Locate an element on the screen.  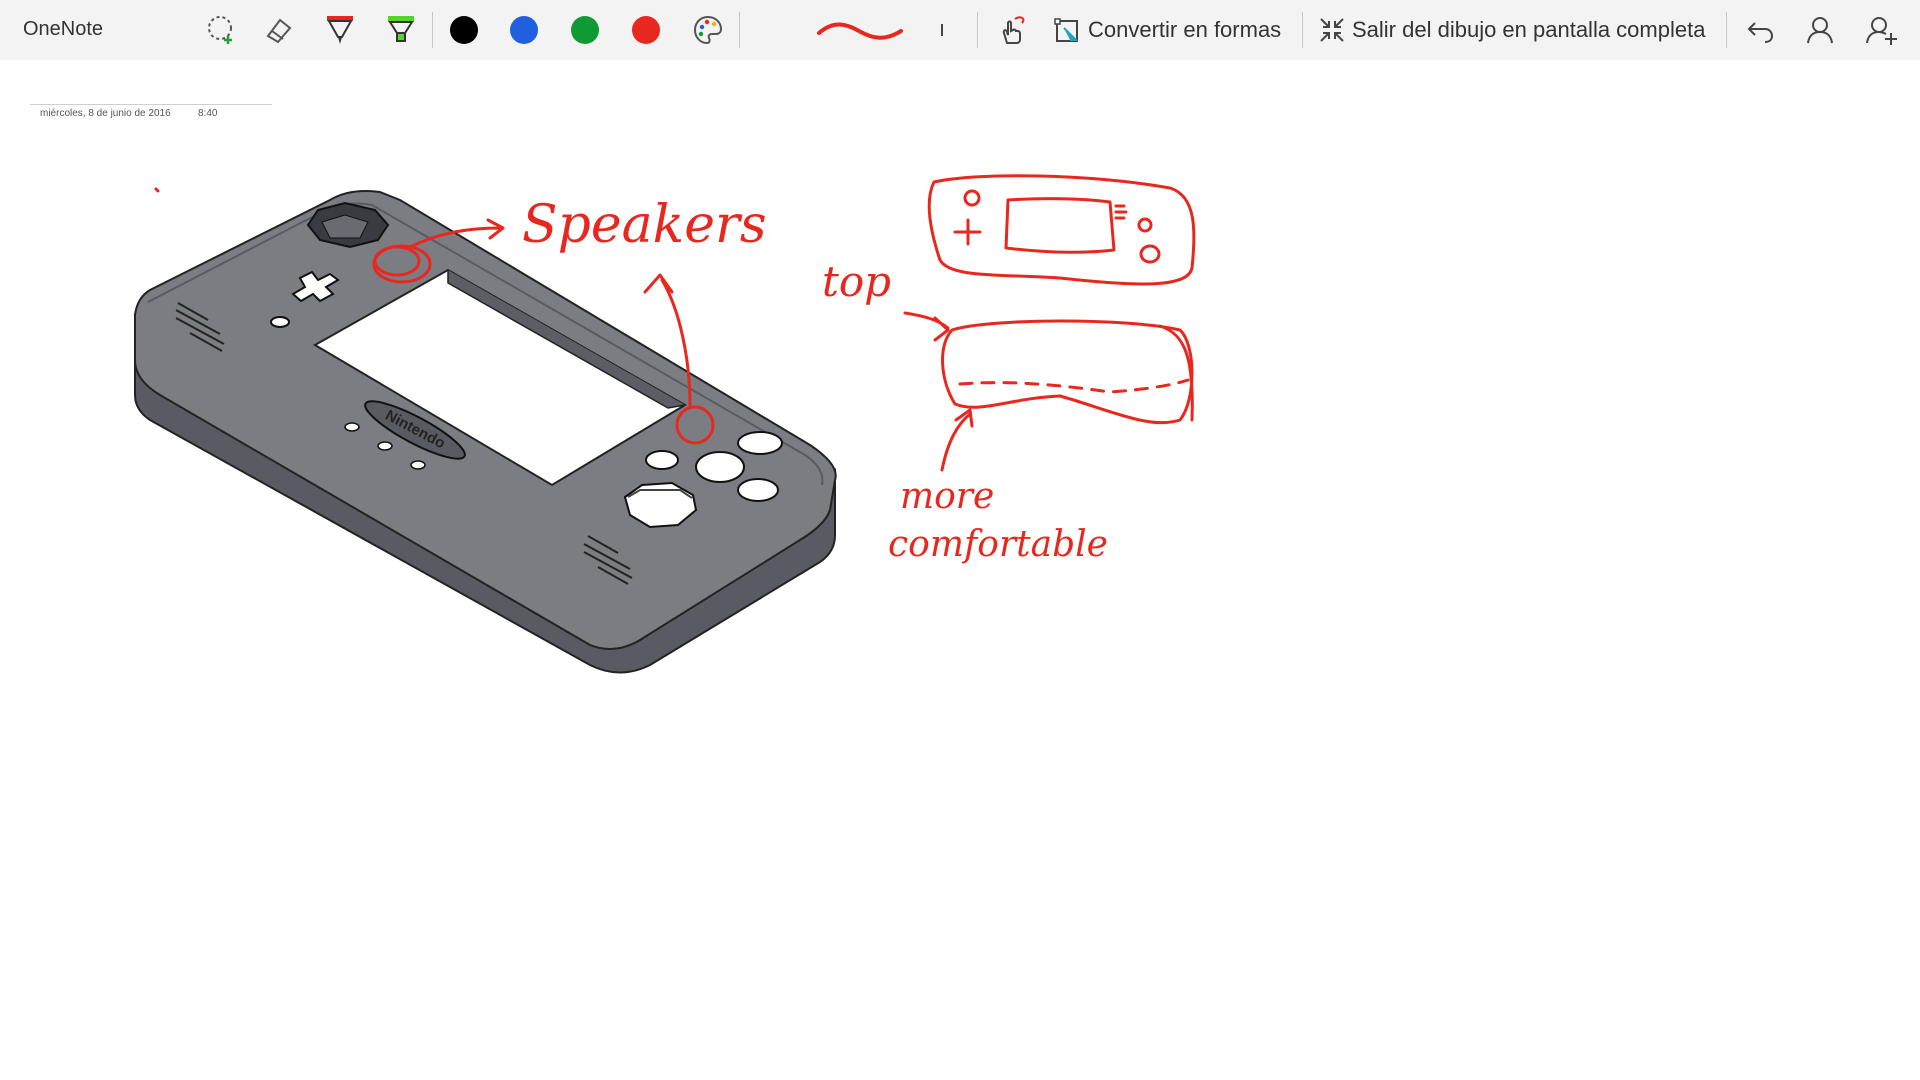
ink-label-speakers: Speakers is located at coordinates (644, 225).